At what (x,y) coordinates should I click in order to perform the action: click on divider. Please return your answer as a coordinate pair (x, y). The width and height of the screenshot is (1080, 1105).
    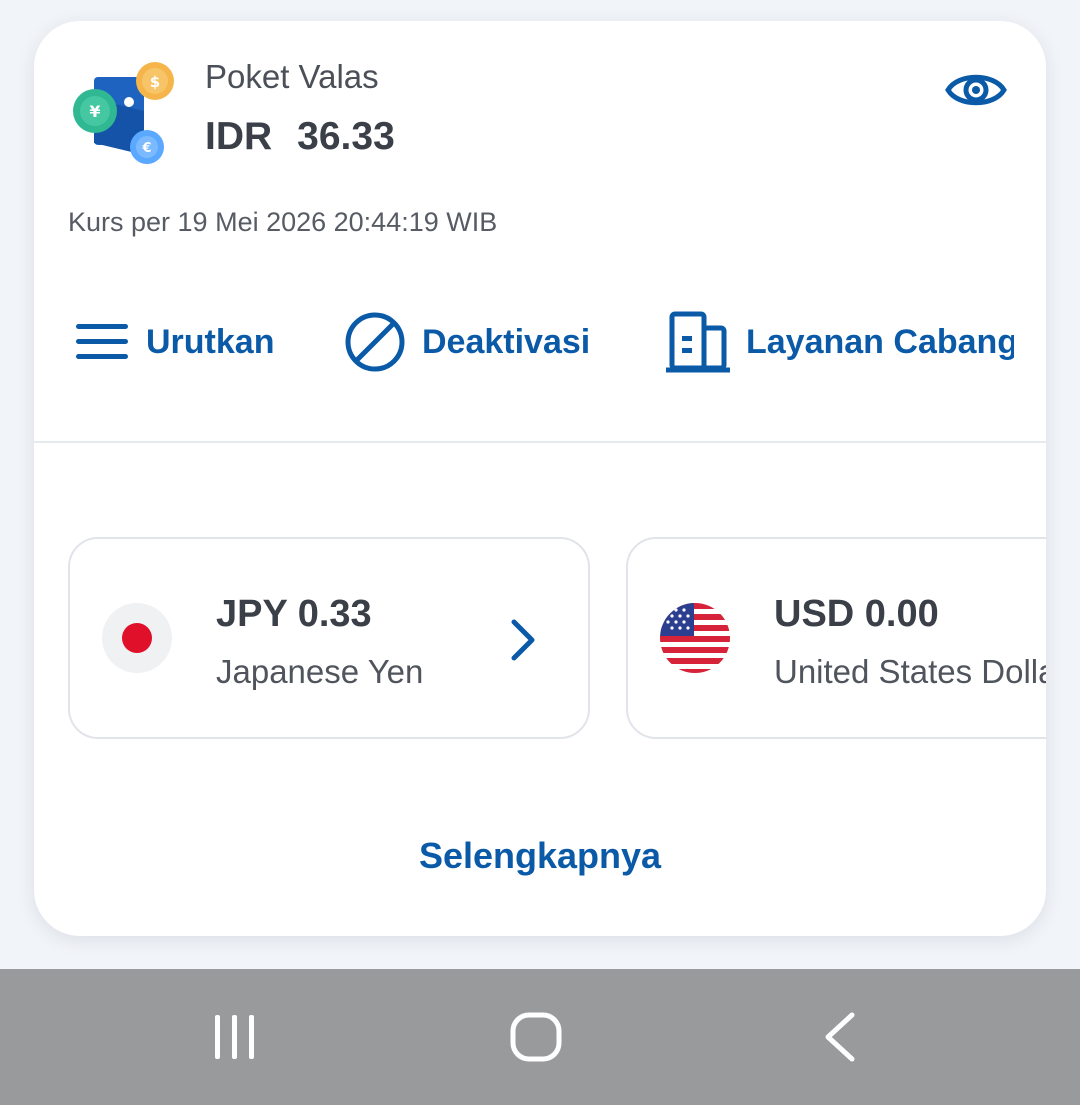
    Looking at the image, I should click on (540, 442).